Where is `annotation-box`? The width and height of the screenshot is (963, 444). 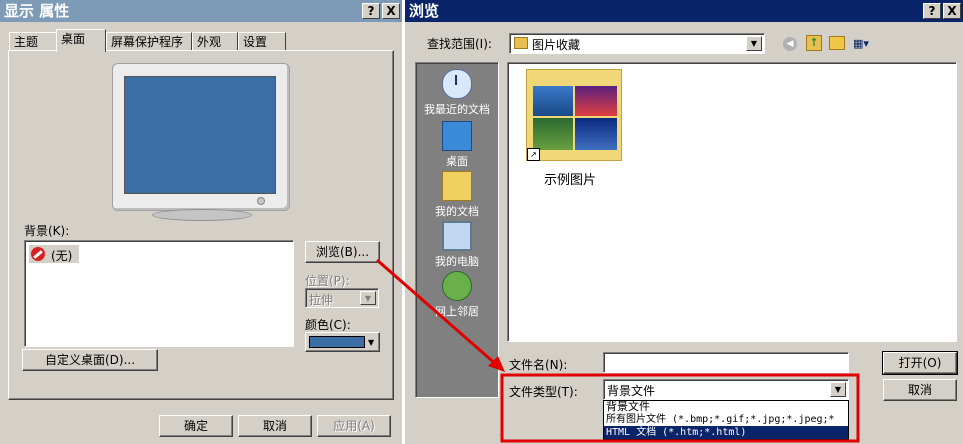 annotation-box is located at coordinates (680, 408).